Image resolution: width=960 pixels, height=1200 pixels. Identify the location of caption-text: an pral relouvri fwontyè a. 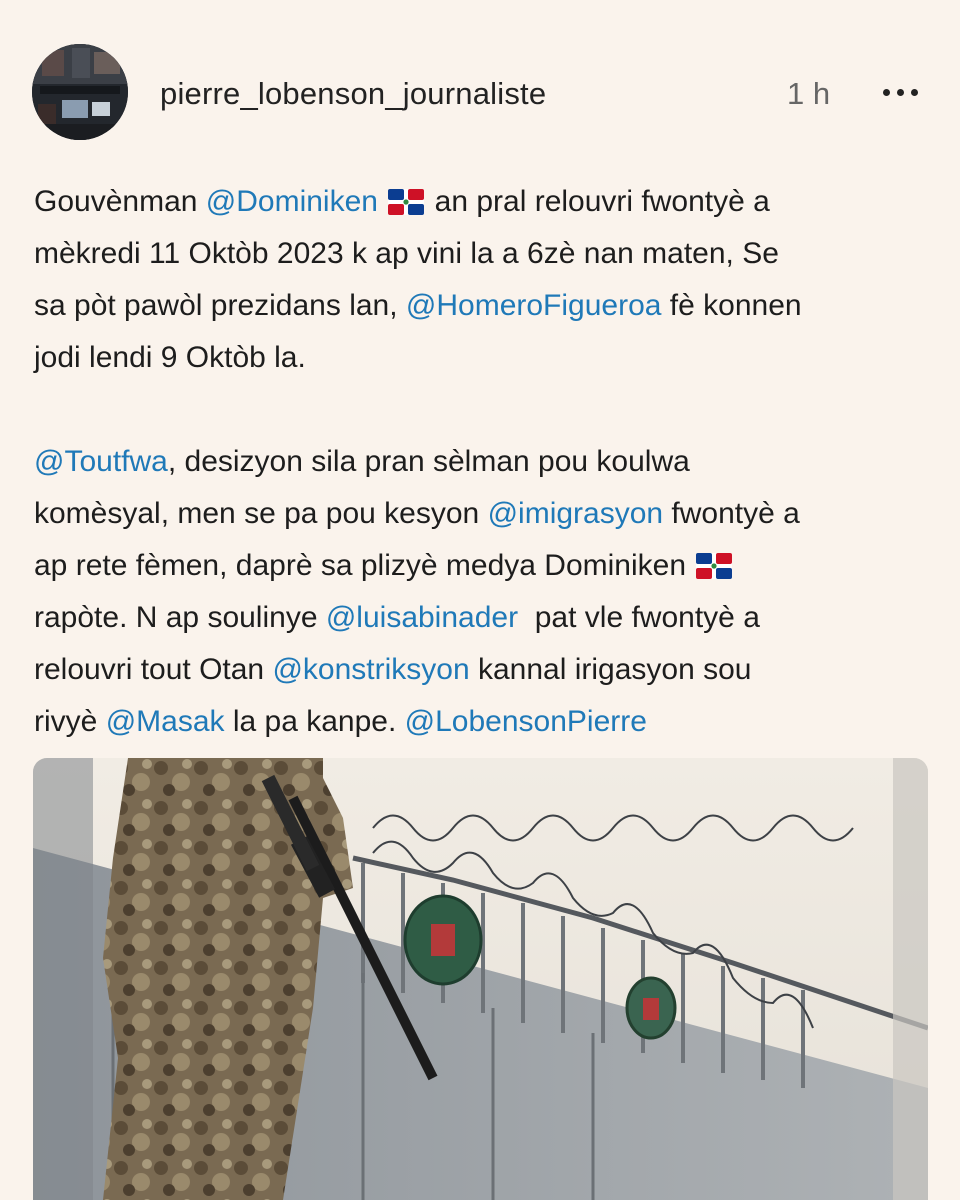
(598, 201).